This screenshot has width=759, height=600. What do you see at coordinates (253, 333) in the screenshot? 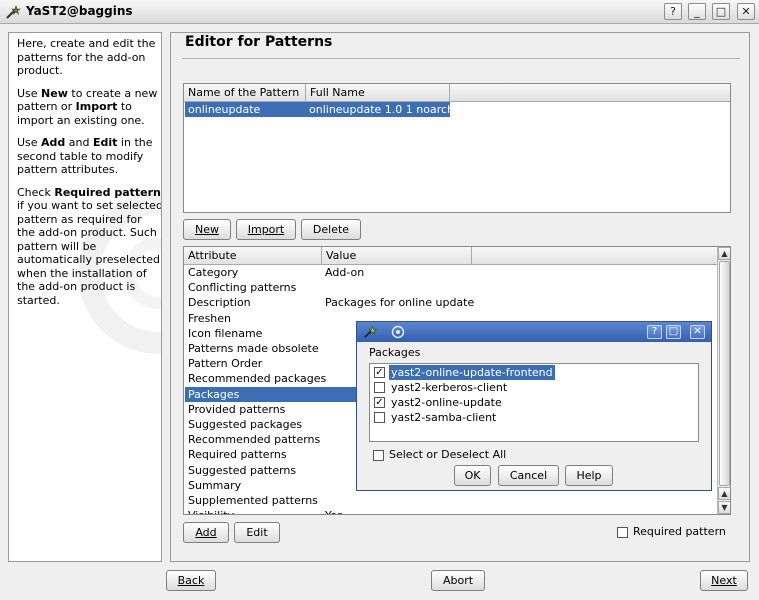
I see `attribute-row-name: Icon filename` at bounding box center [253, 333].